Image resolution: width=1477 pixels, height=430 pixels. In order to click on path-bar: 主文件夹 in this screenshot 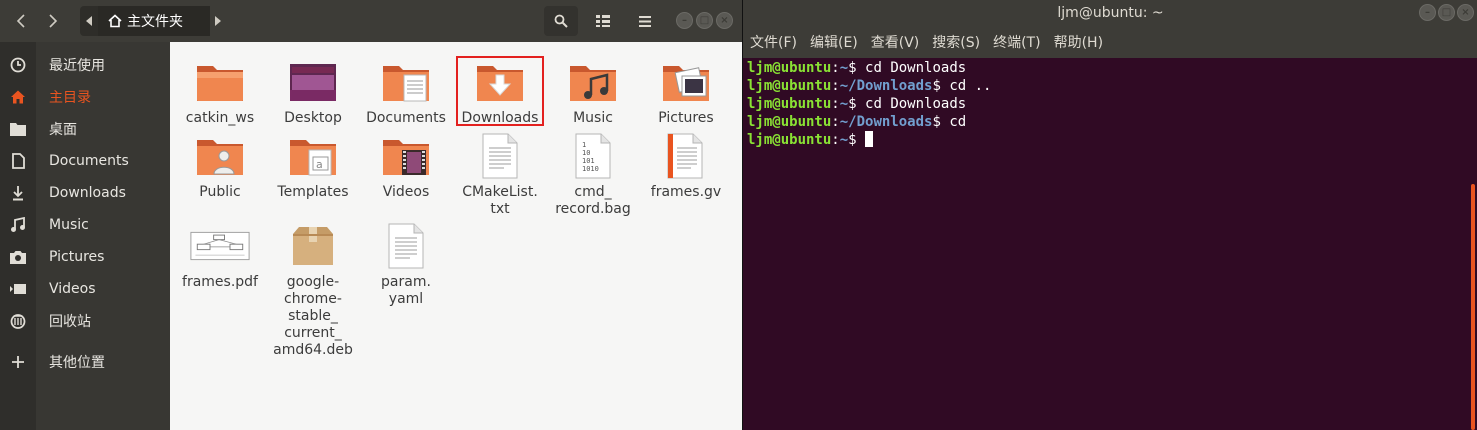, I will do `click(153, 21)`.